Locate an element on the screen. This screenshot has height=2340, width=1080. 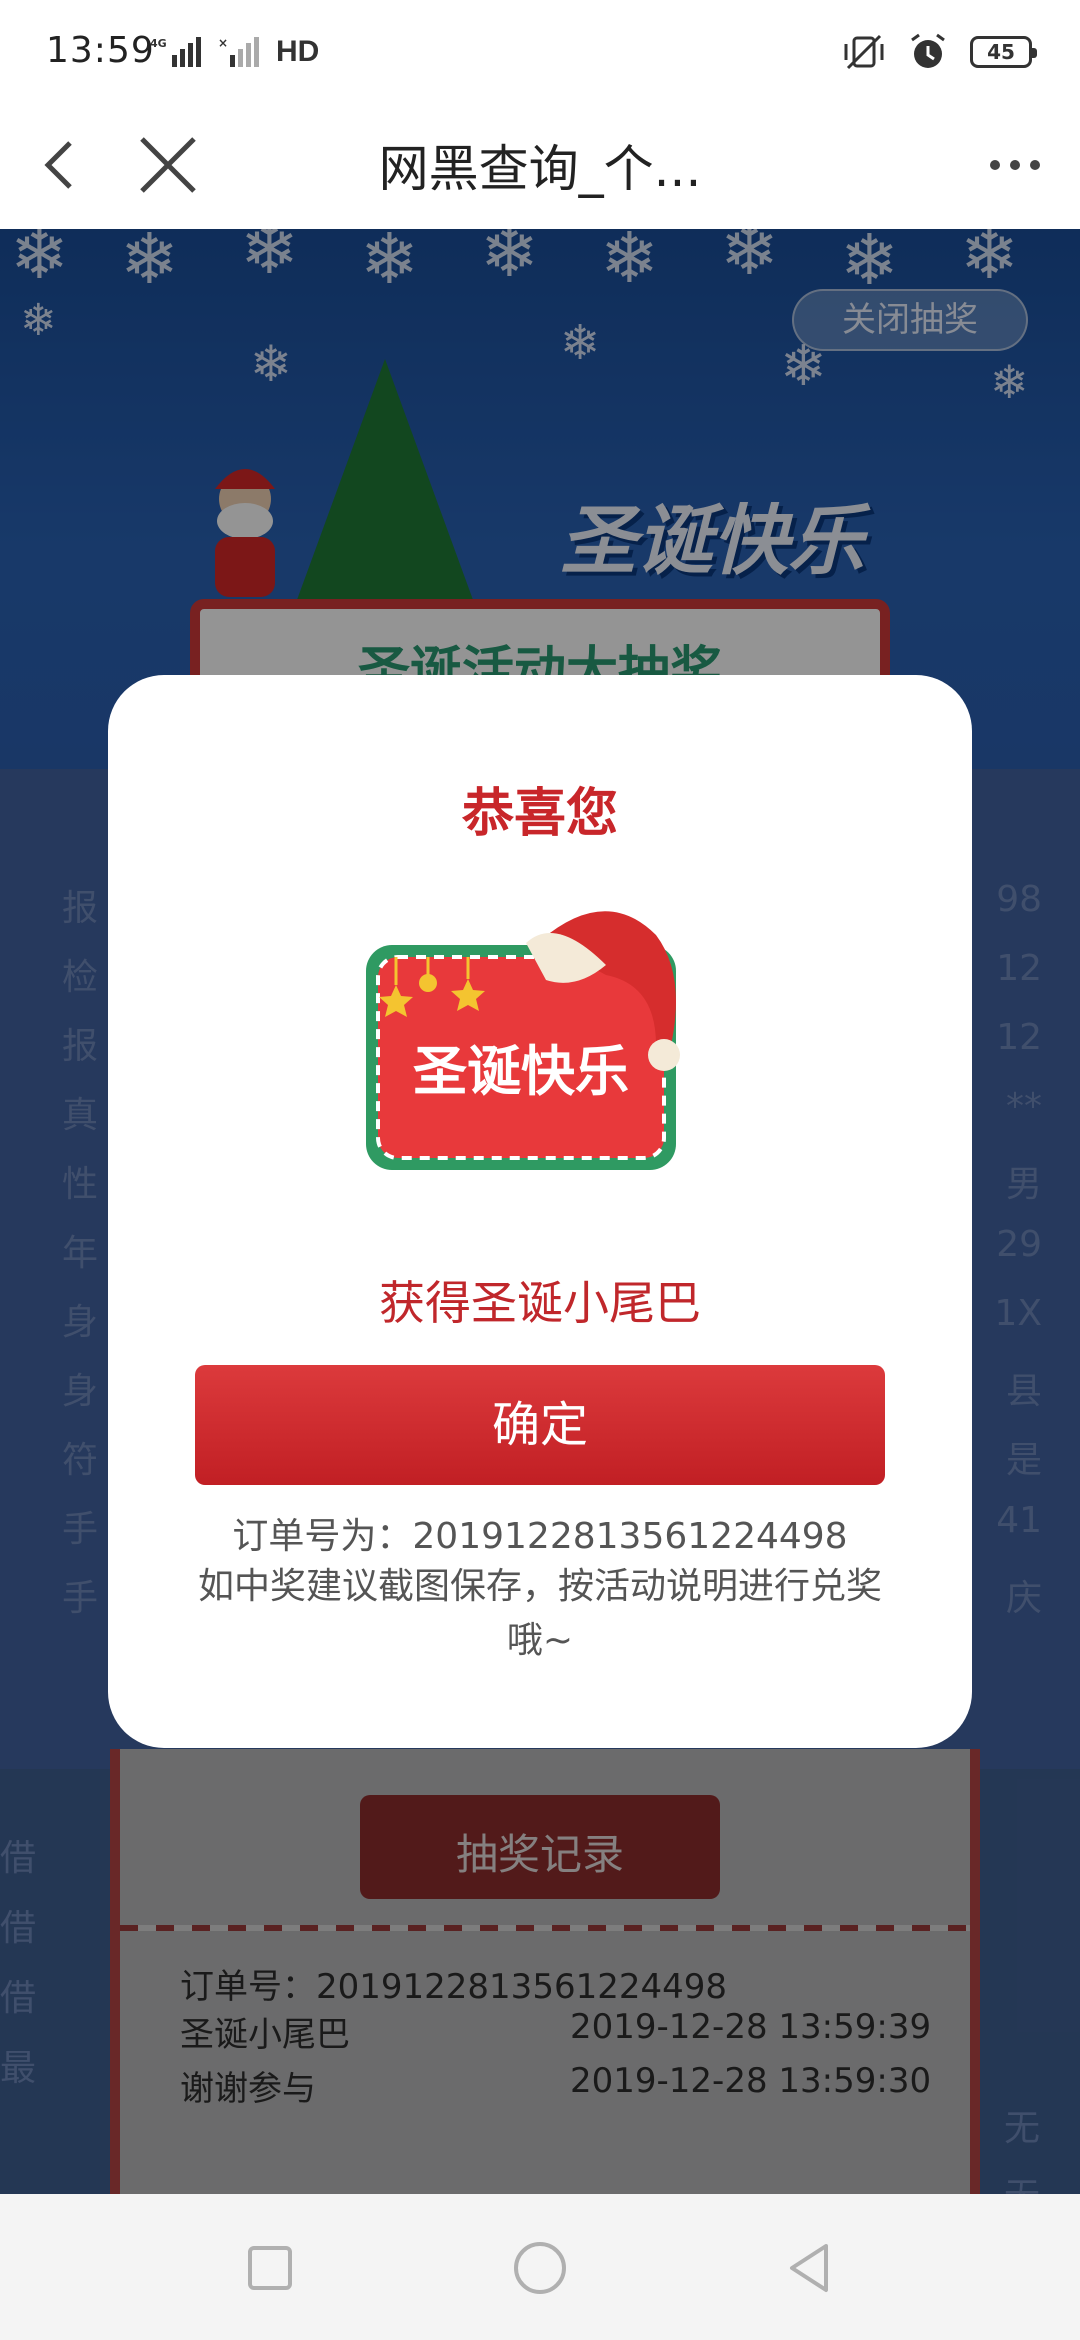
back-icon is located at coordinates (66, 165).